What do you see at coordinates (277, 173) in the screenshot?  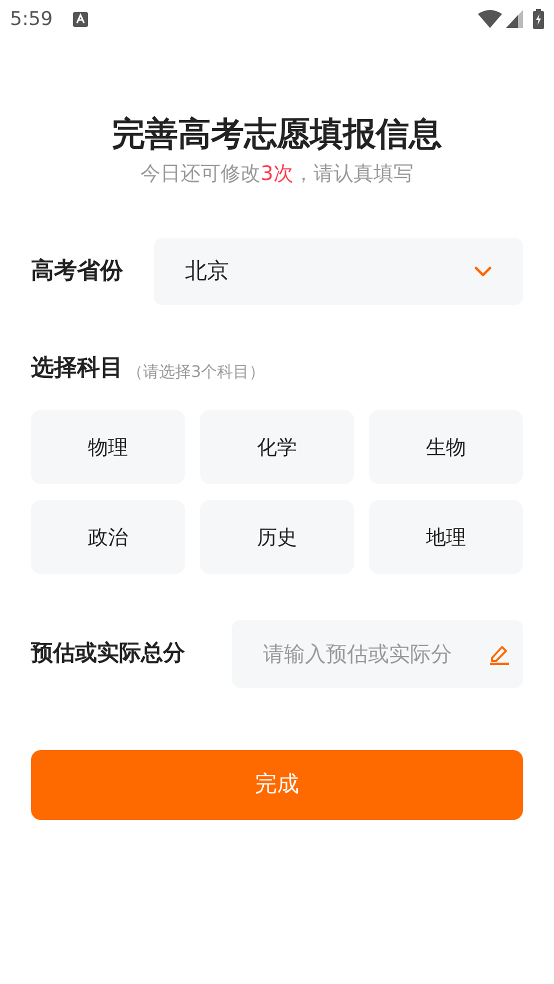 I see `page-subtitle: 今日还可修改3次，请认真填写` at bounding box center [277, 173].